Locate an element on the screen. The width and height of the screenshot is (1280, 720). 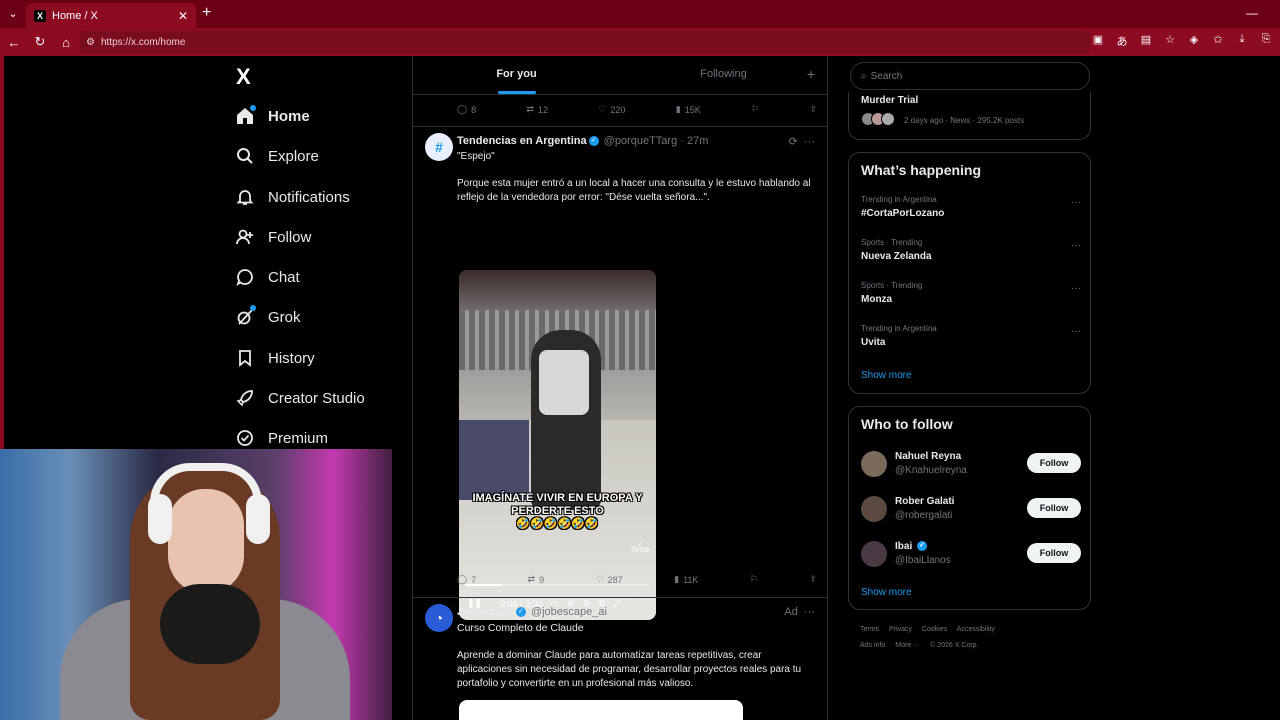
nav-item-history: History is located at coordinates (274, 358).